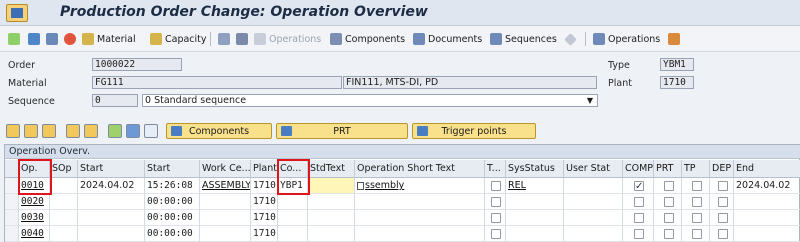 This screenshot has height=242, width=800. I want to click on start-date-cell: 2024.04.02, so click(111, 186).